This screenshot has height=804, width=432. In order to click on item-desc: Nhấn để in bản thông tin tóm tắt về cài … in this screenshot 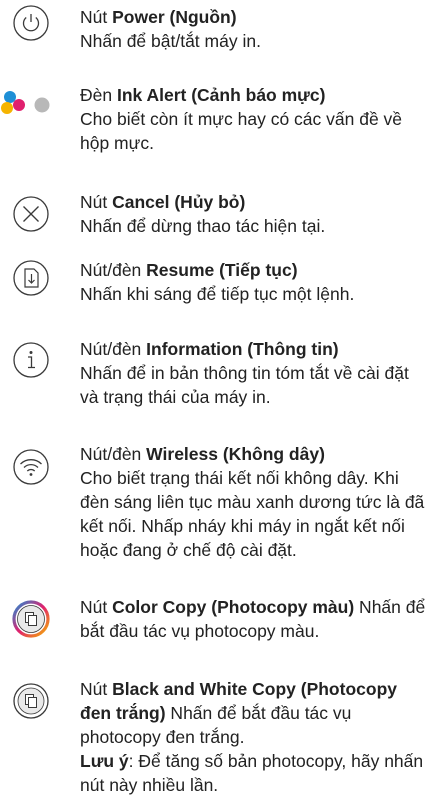, I will do `click(244, 385)`.